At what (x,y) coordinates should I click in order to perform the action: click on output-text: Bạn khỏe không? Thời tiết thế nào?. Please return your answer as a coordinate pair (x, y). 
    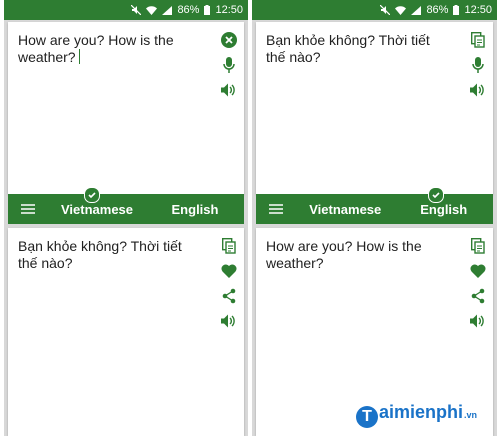
    Looking at the image, I should click on (100, 254).